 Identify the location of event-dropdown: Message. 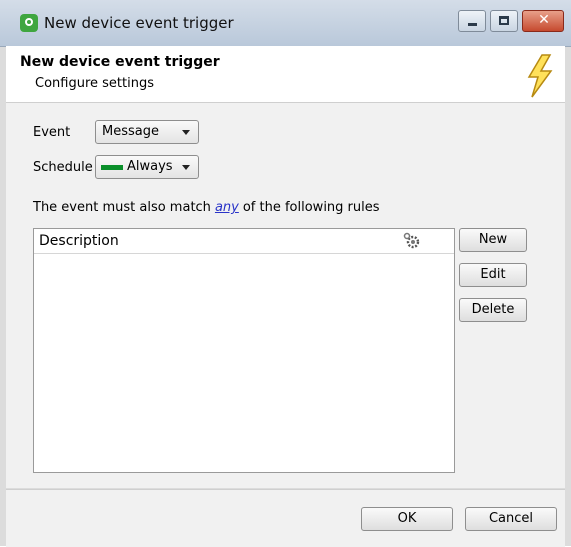
(147, 132).